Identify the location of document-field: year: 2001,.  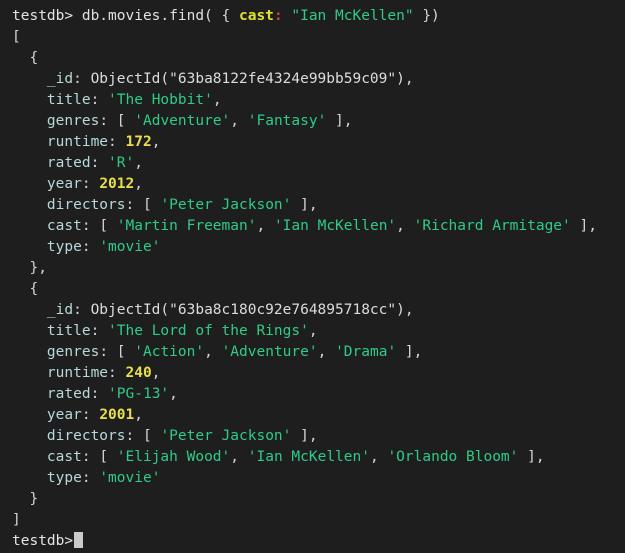
(312, 415).